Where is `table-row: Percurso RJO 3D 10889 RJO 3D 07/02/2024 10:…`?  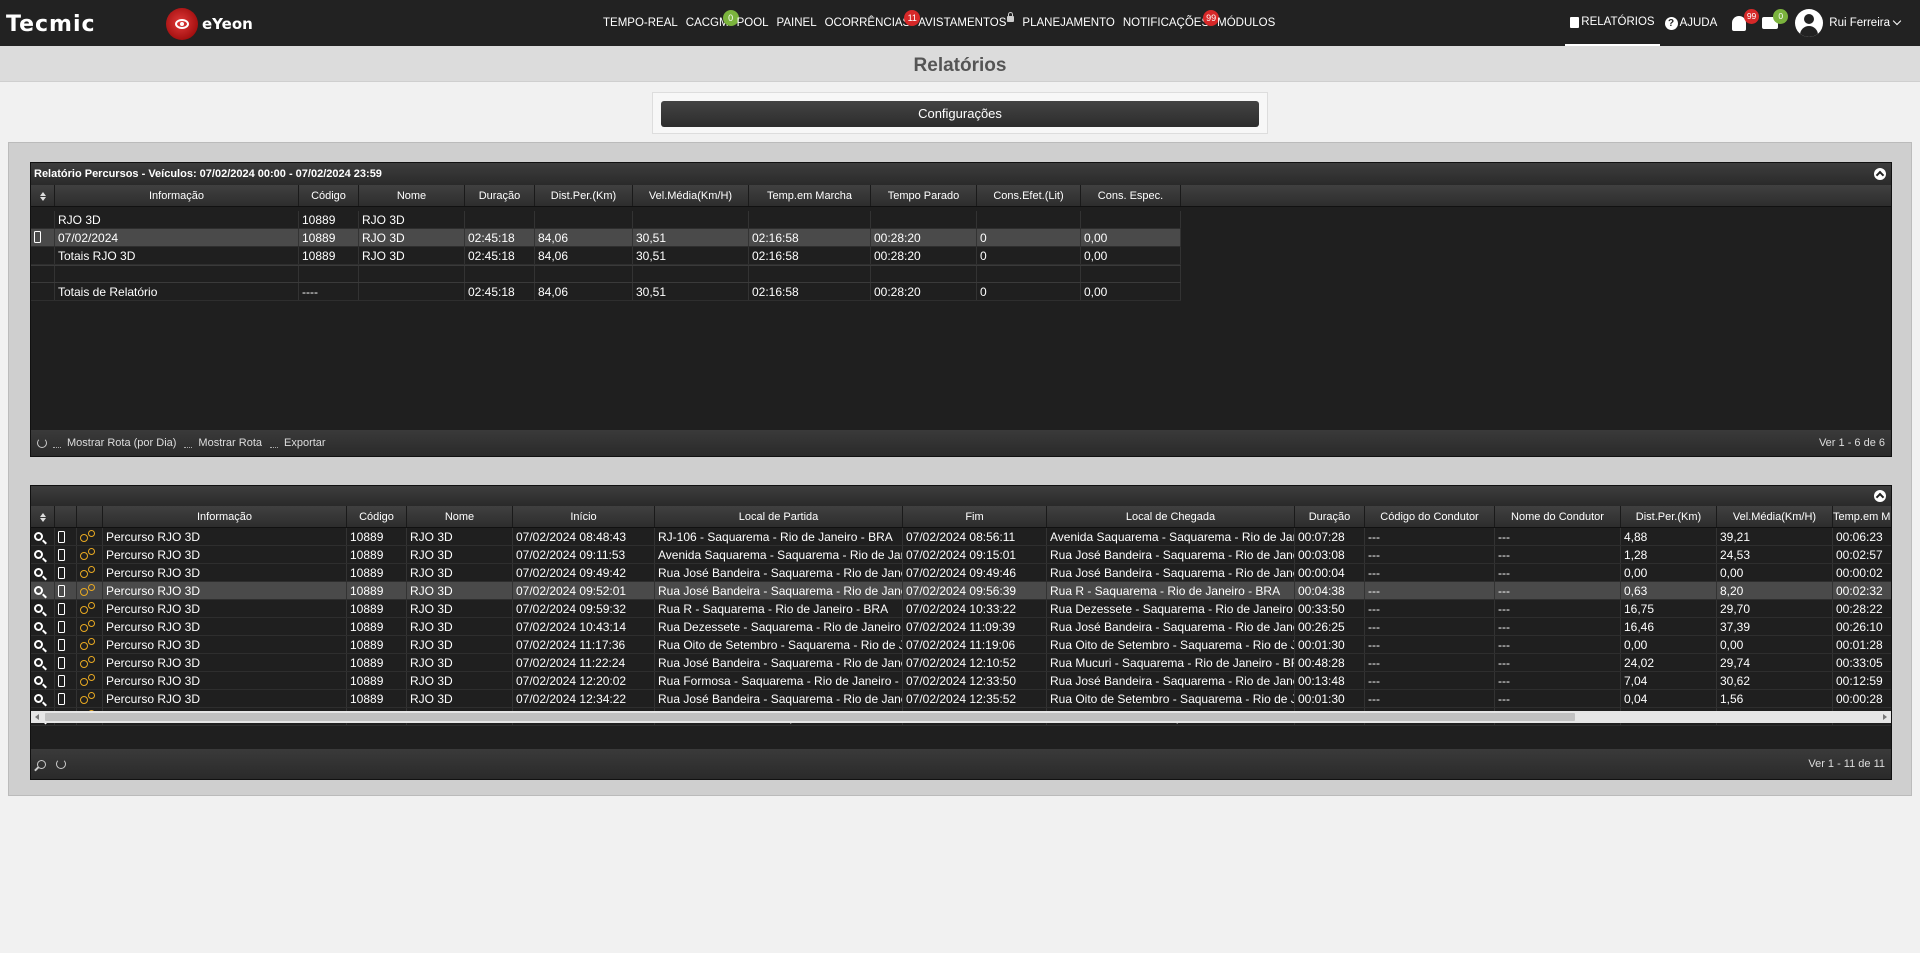 table-row: Percurso RJO 3D 10889 RJO 3D 07/02/2024 10:… is located at coordinates (961, 627).